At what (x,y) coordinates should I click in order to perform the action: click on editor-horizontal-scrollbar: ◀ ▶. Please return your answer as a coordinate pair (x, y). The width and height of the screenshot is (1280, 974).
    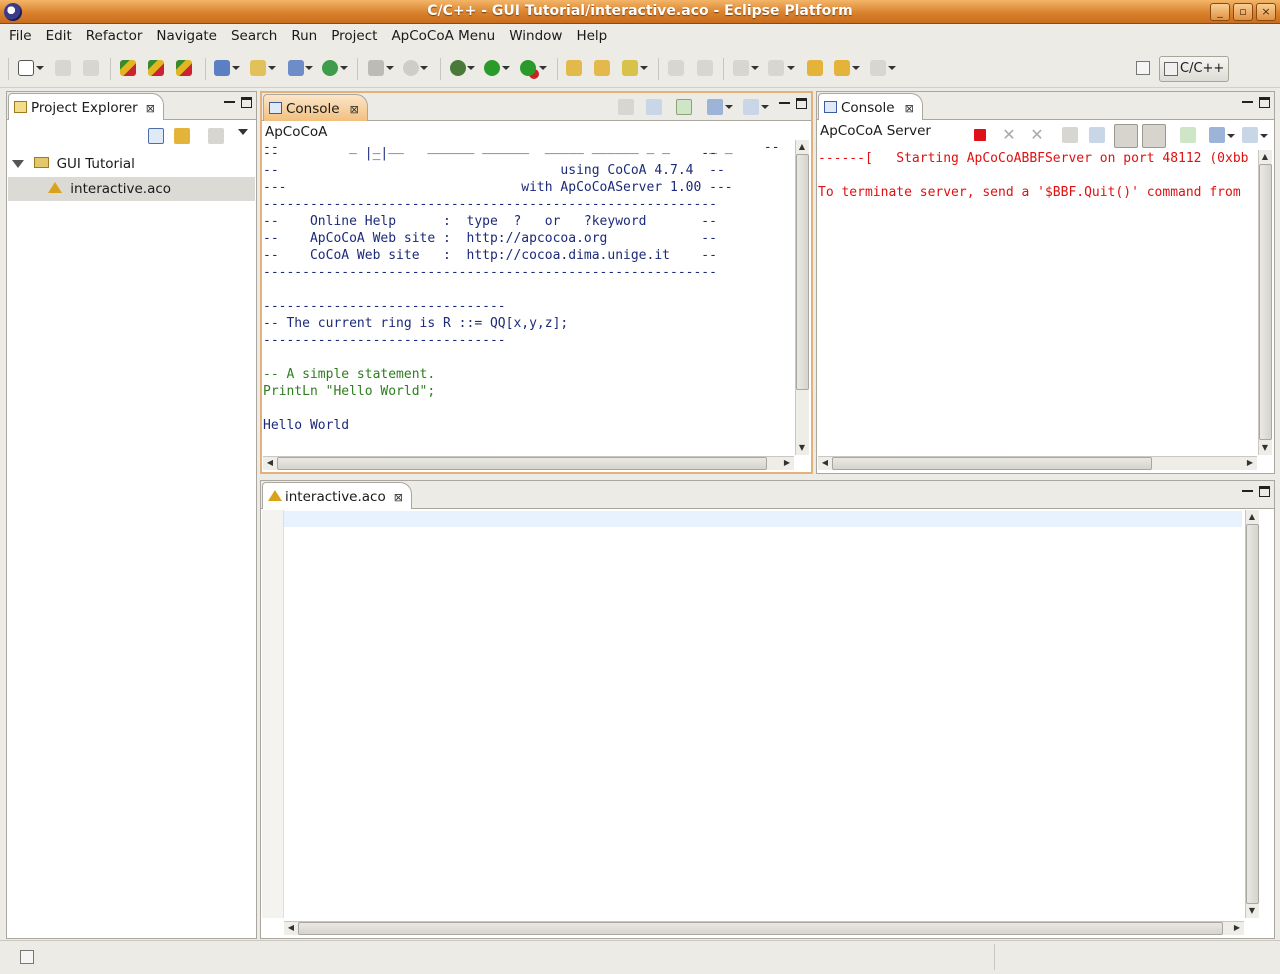
    Looking at the image, I should click on (764, 928).